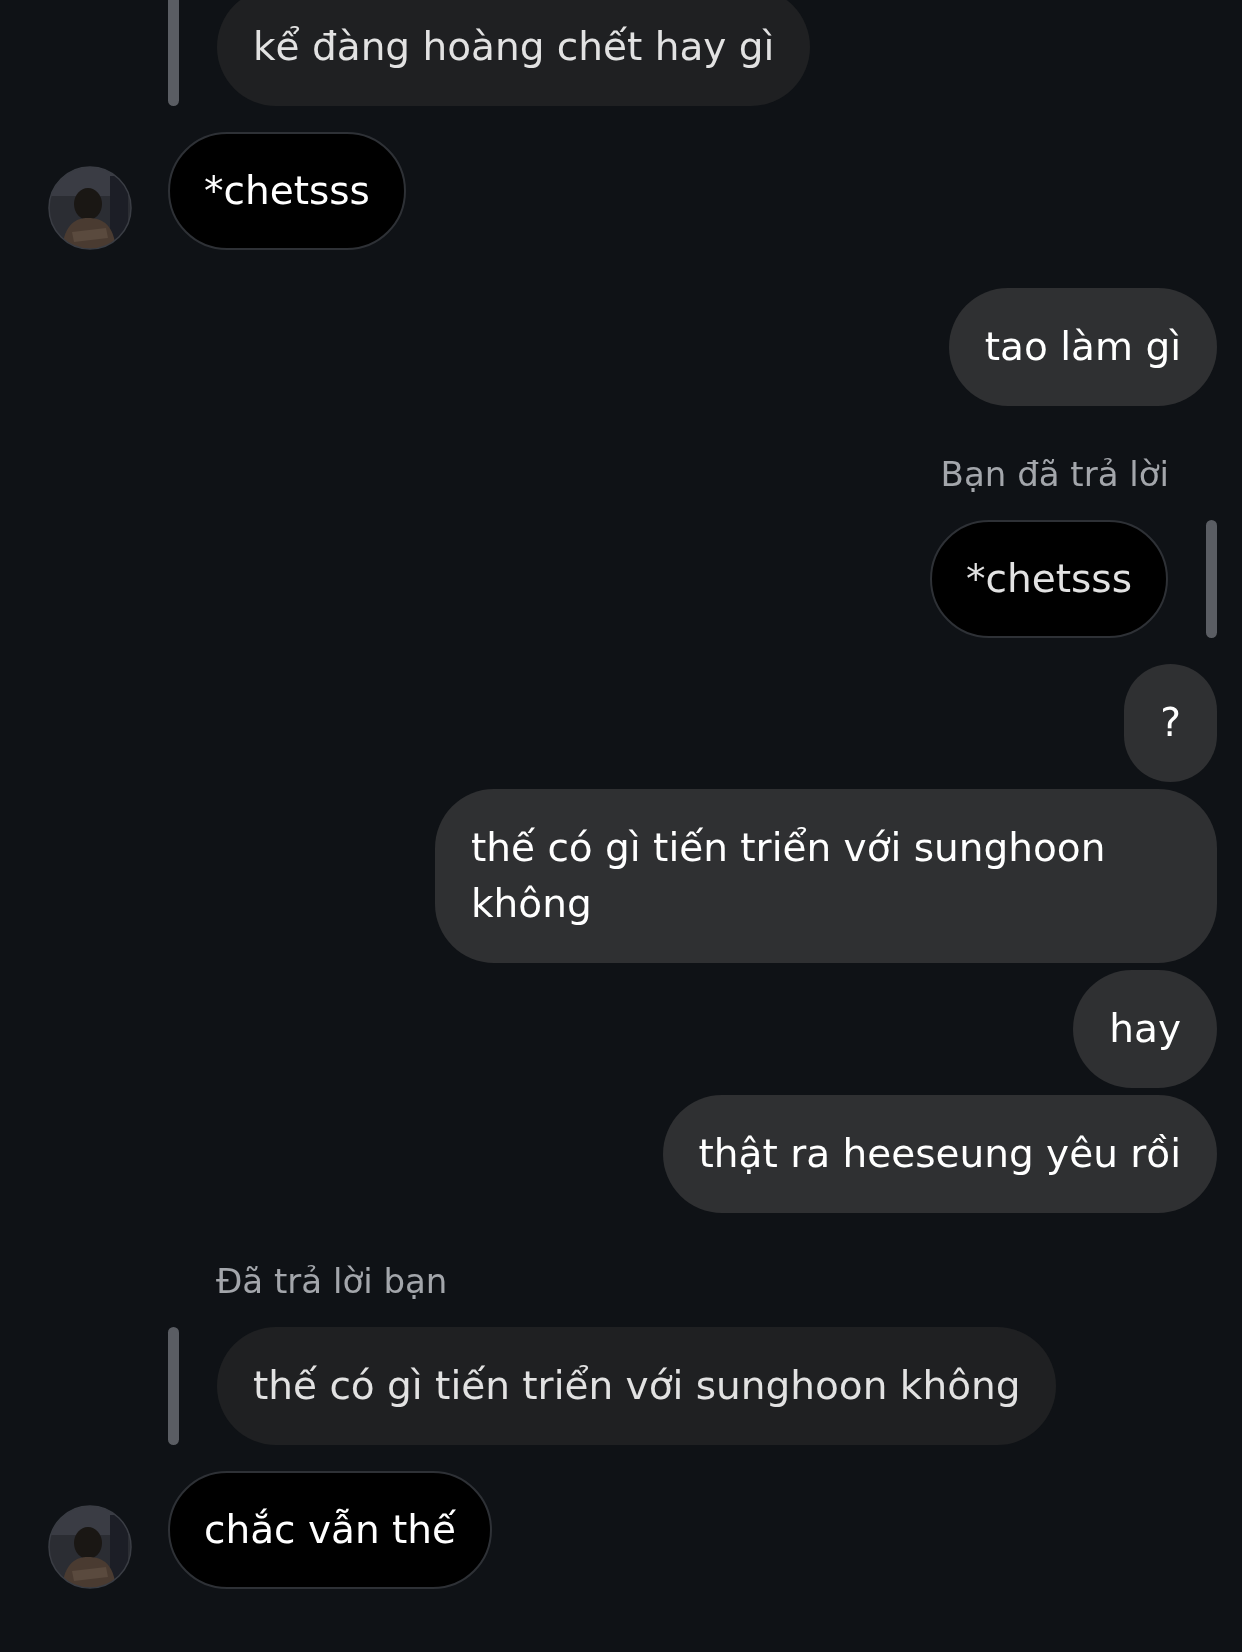 The width and height of the screenshot is (1242, 1652). Describe the element at coordinates (1082, 347) in the screenshot. I see `message-bubble: tao làm gì` at that location.